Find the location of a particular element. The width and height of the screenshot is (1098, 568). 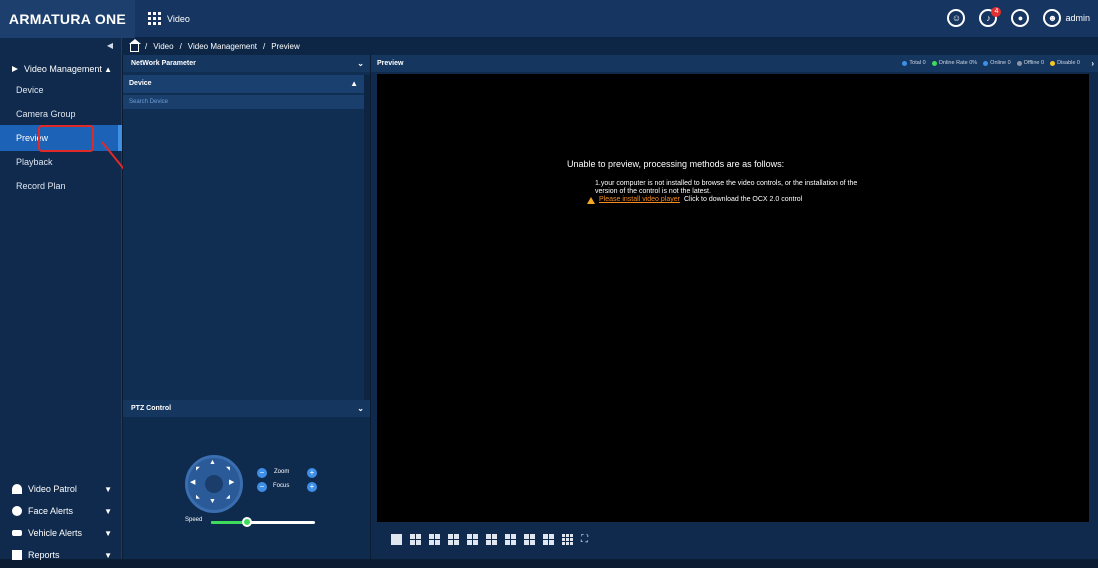

user-menu: ☻ admin is located at coordinates (1066, 18).